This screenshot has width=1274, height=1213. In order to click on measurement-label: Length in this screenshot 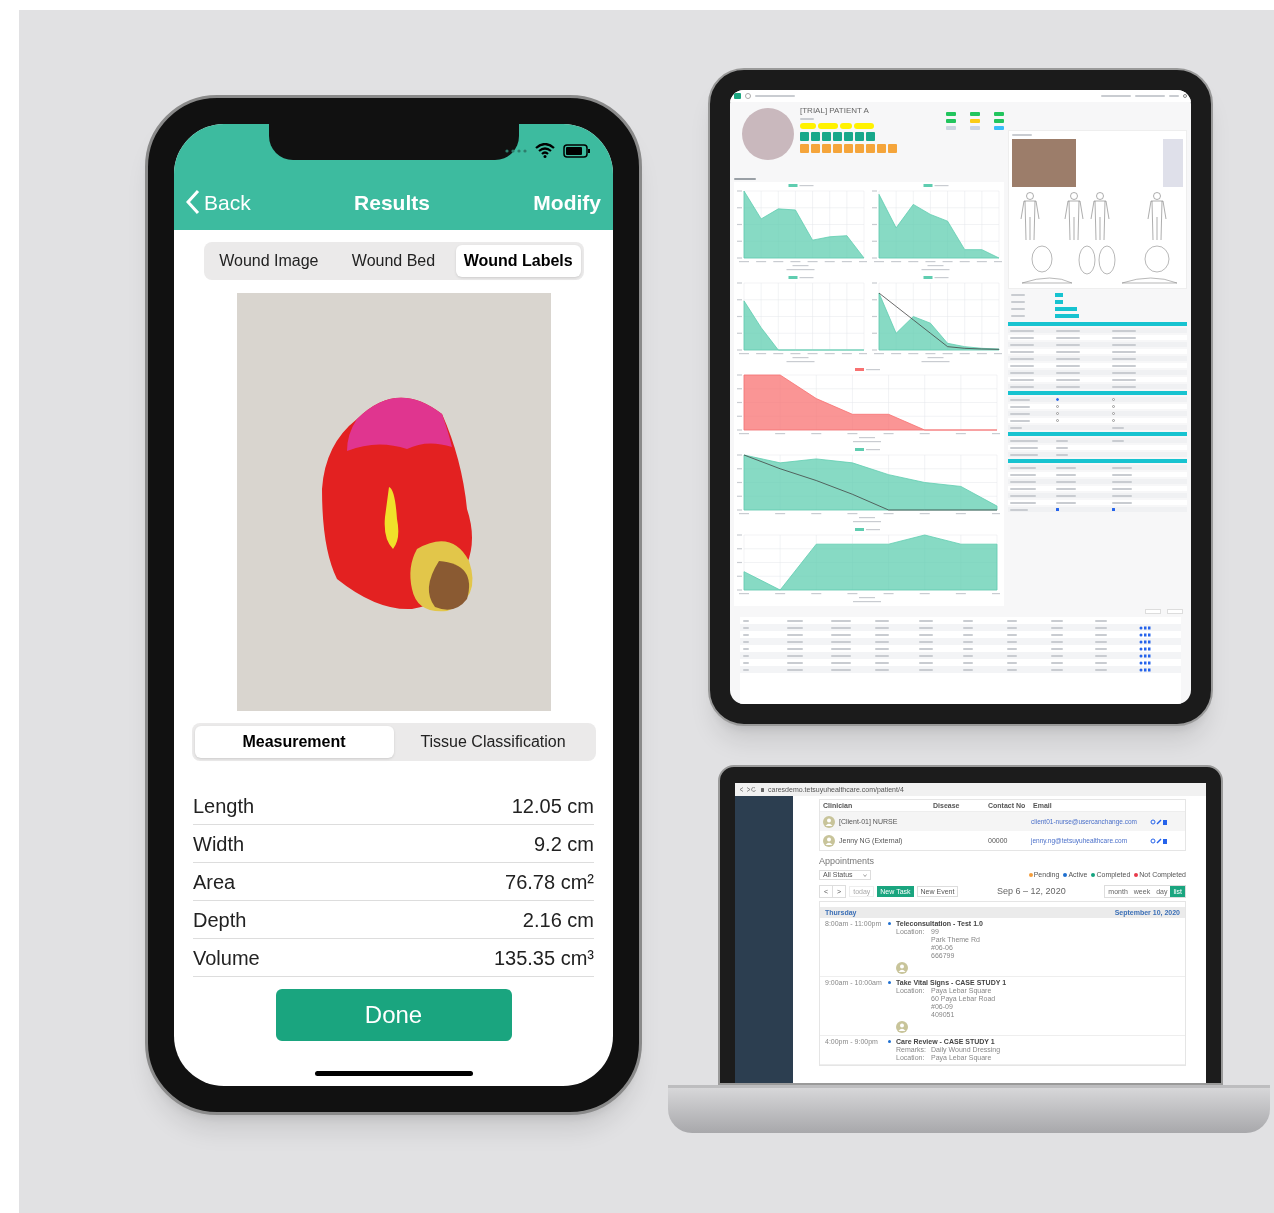, I will do `click(224, 806)`.